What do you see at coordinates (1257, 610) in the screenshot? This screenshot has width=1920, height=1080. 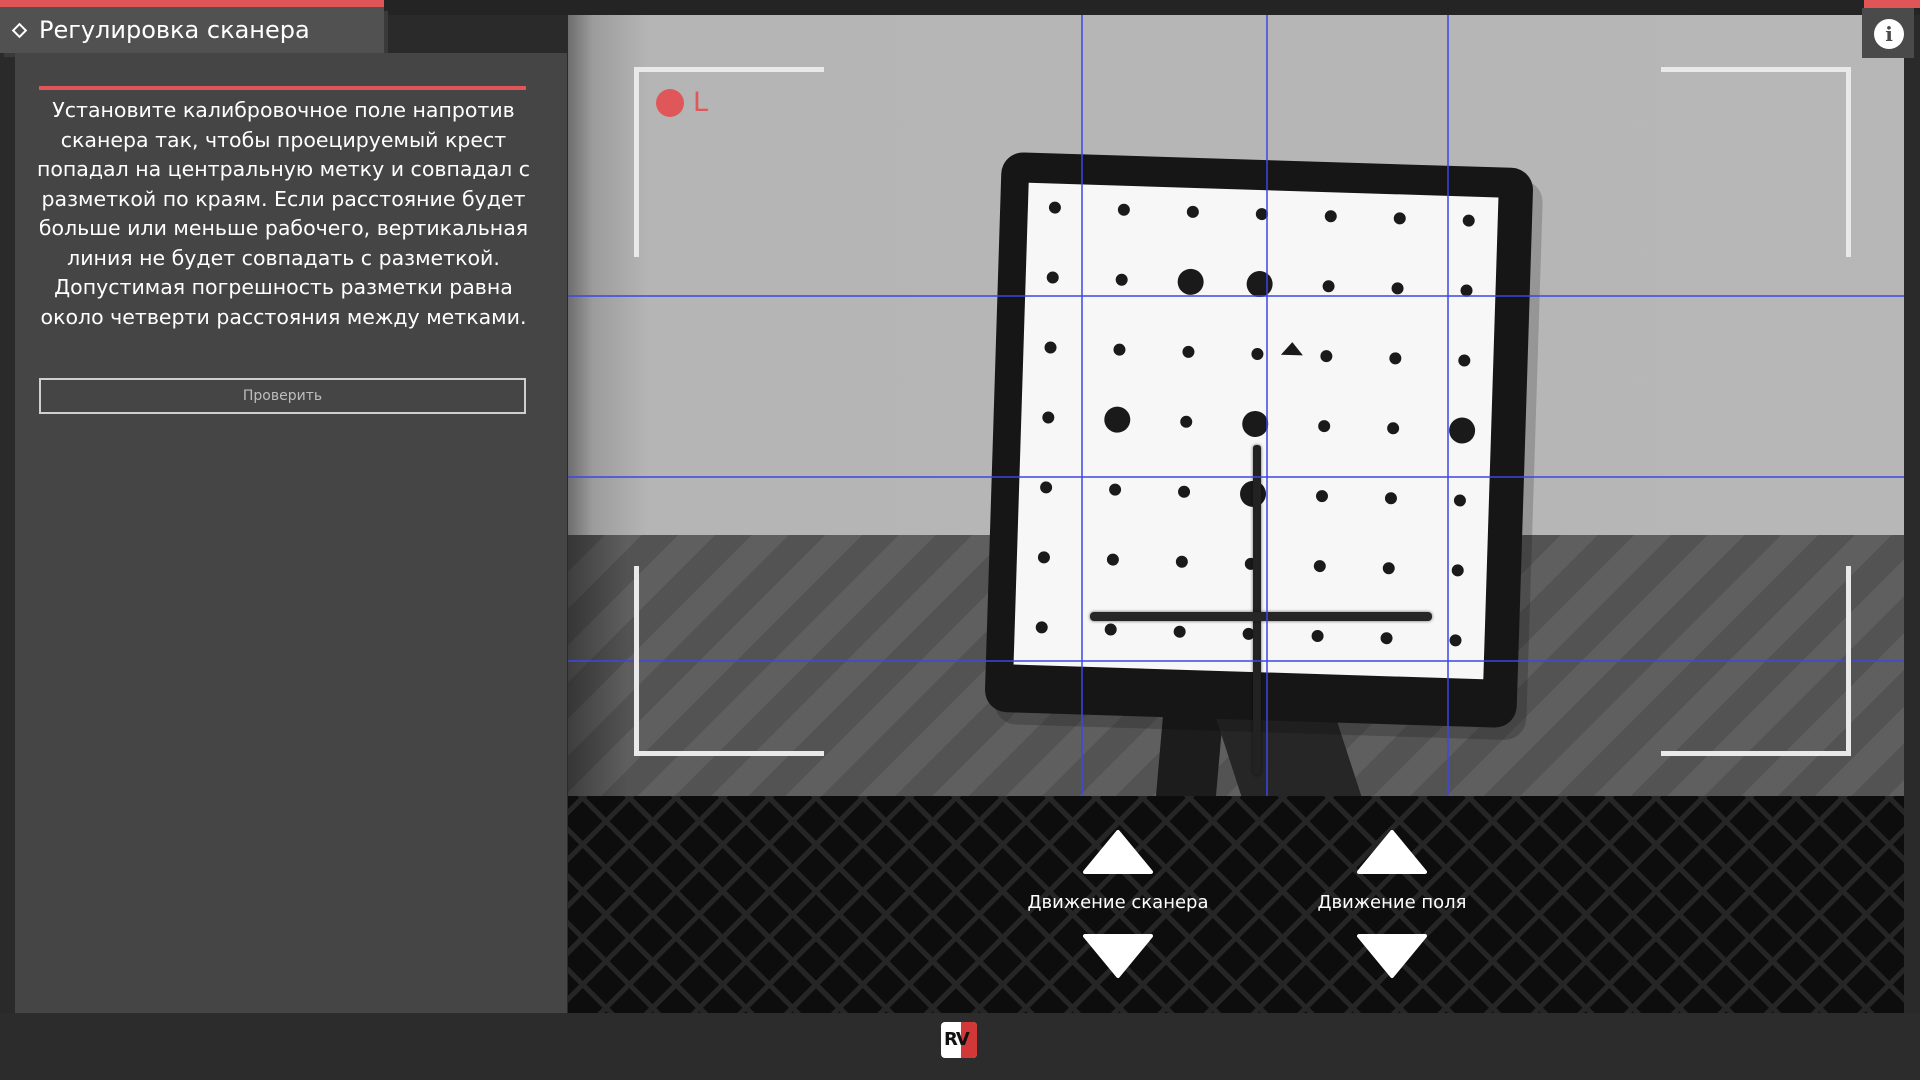 I see `projected-cross-vertical` at bounding box center [1257, 610].